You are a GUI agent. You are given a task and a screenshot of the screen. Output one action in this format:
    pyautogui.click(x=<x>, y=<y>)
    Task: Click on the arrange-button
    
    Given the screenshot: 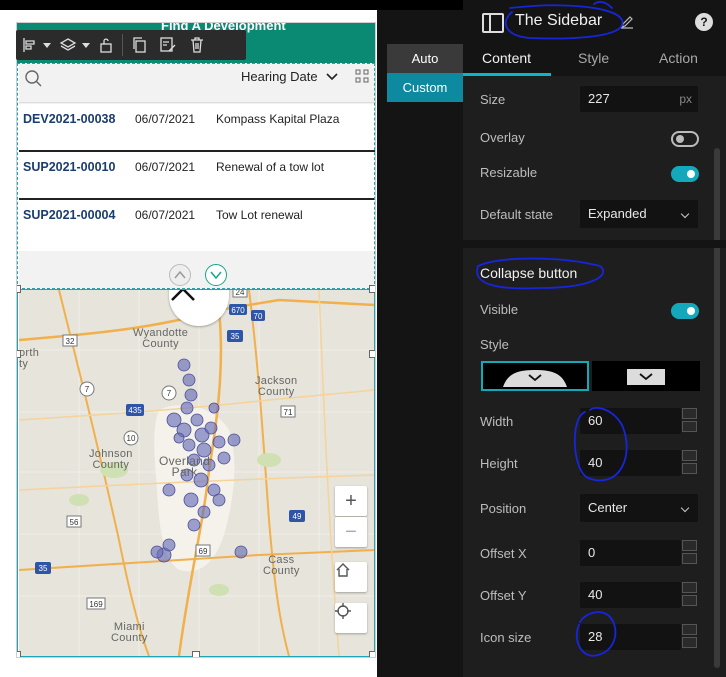 What is the action you would take?
    pyautogui.click(x=76, y=45)
    